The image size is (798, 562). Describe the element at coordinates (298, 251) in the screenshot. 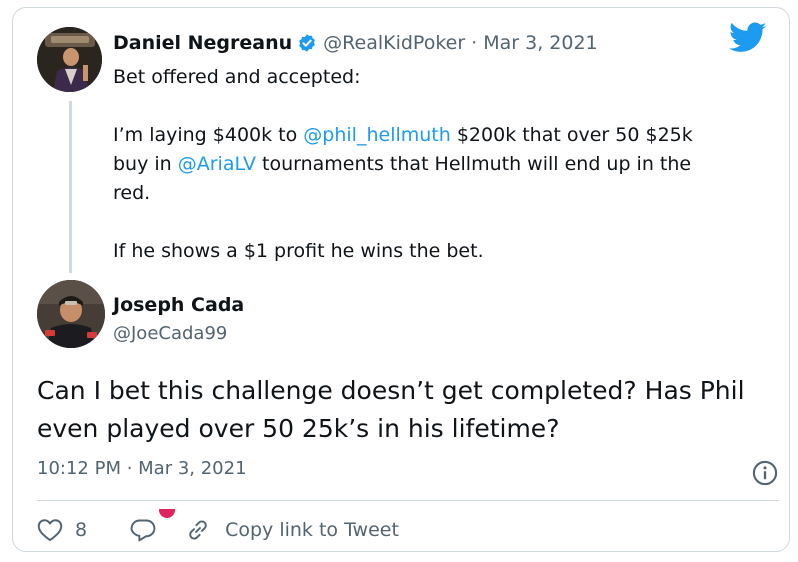

I see `quoted-paragraph-2: If he shows a $1 profit he wins the bet.` at that location.